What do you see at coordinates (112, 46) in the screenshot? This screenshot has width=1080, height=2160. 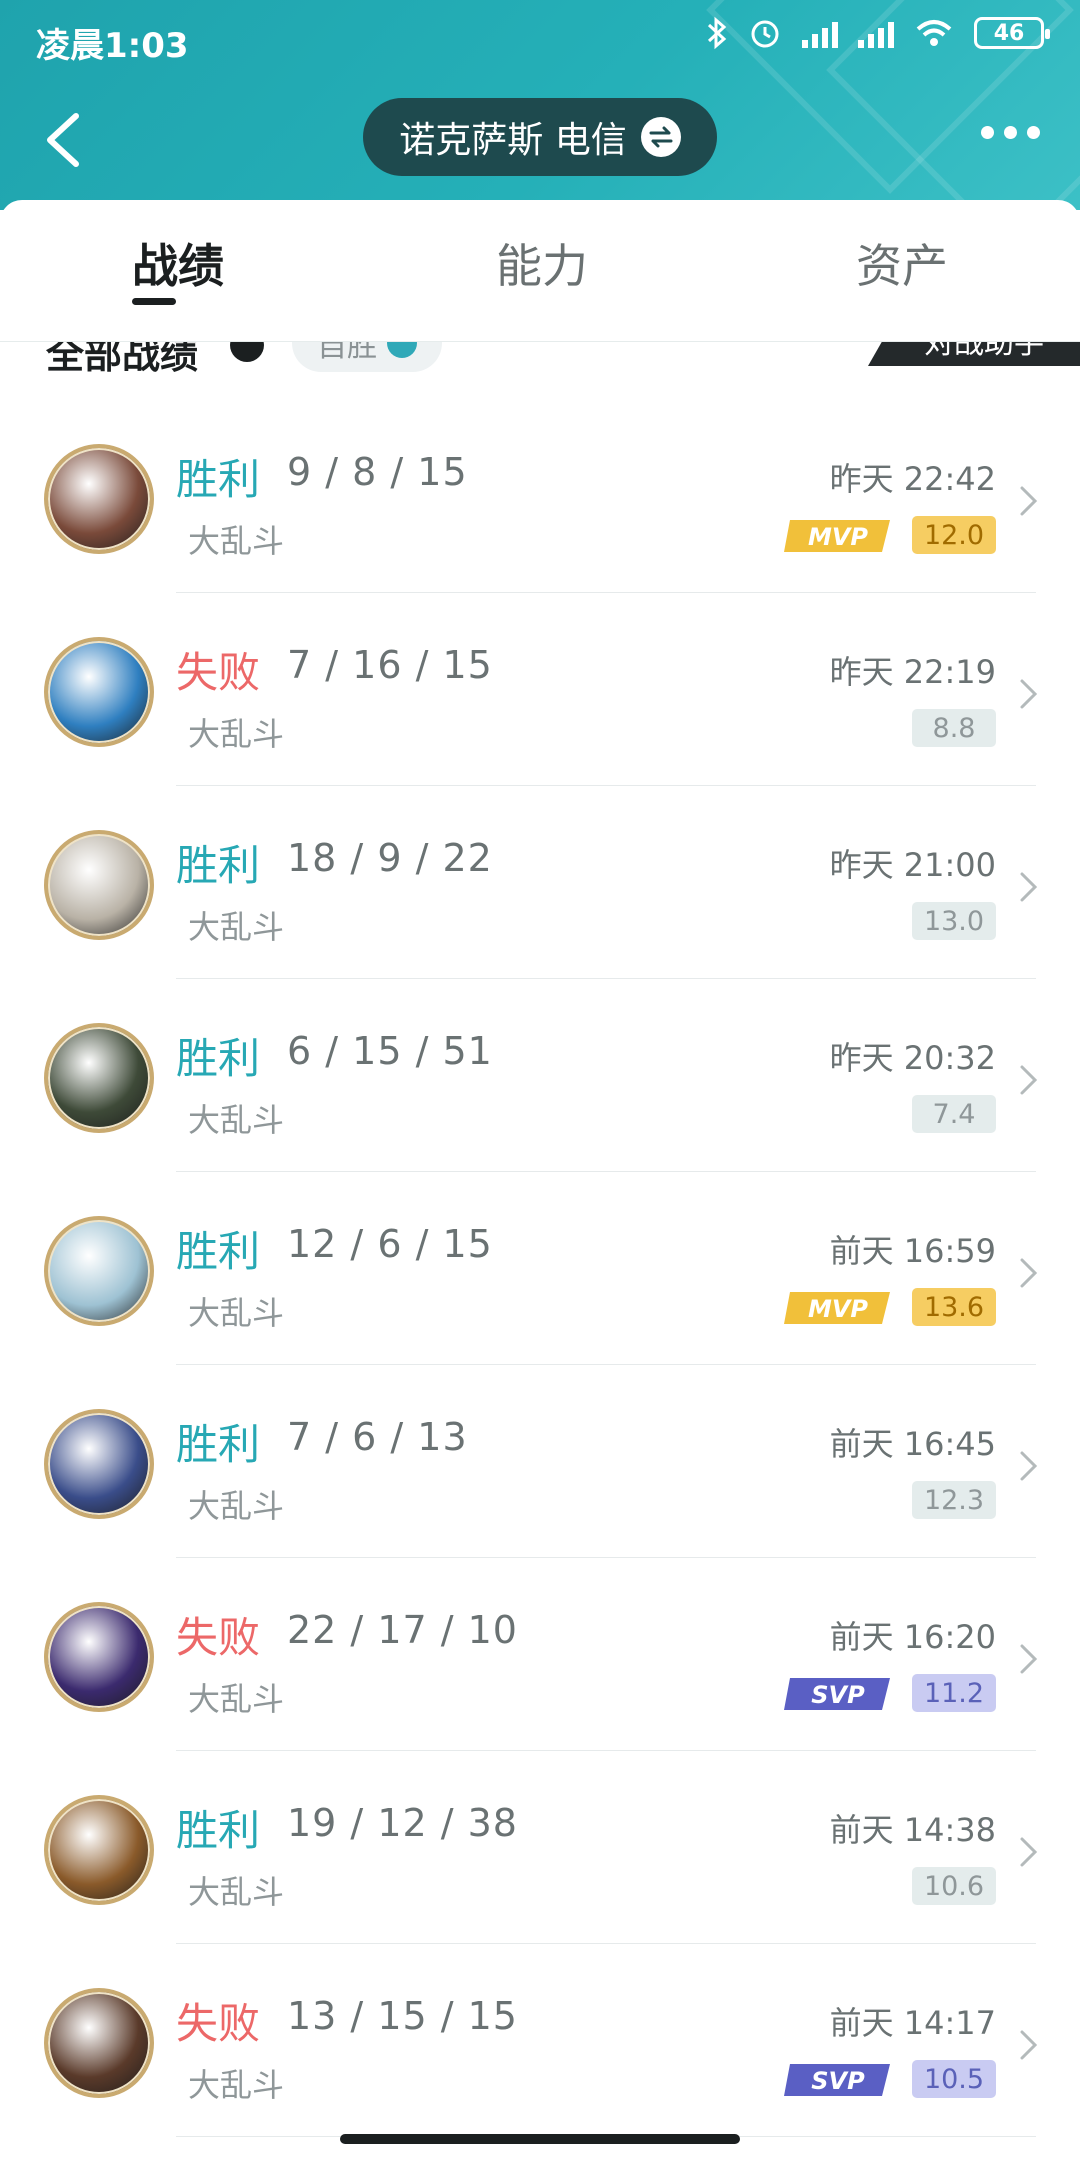 I see `status-time: 凌晨1:03` at bounding box center [112, 46].